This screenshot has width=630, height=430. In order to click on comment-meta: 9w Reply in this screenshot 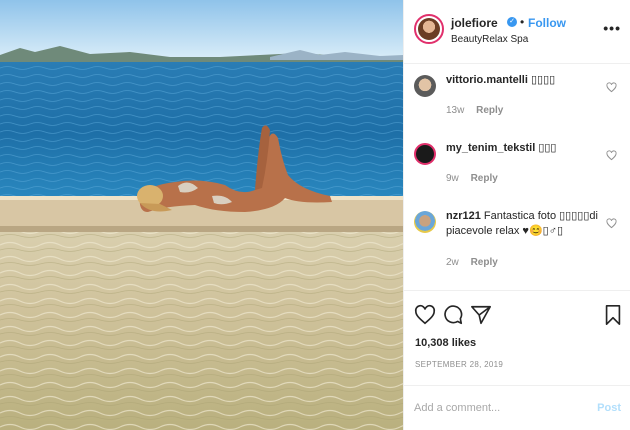, I will do `click(476, 178)`.